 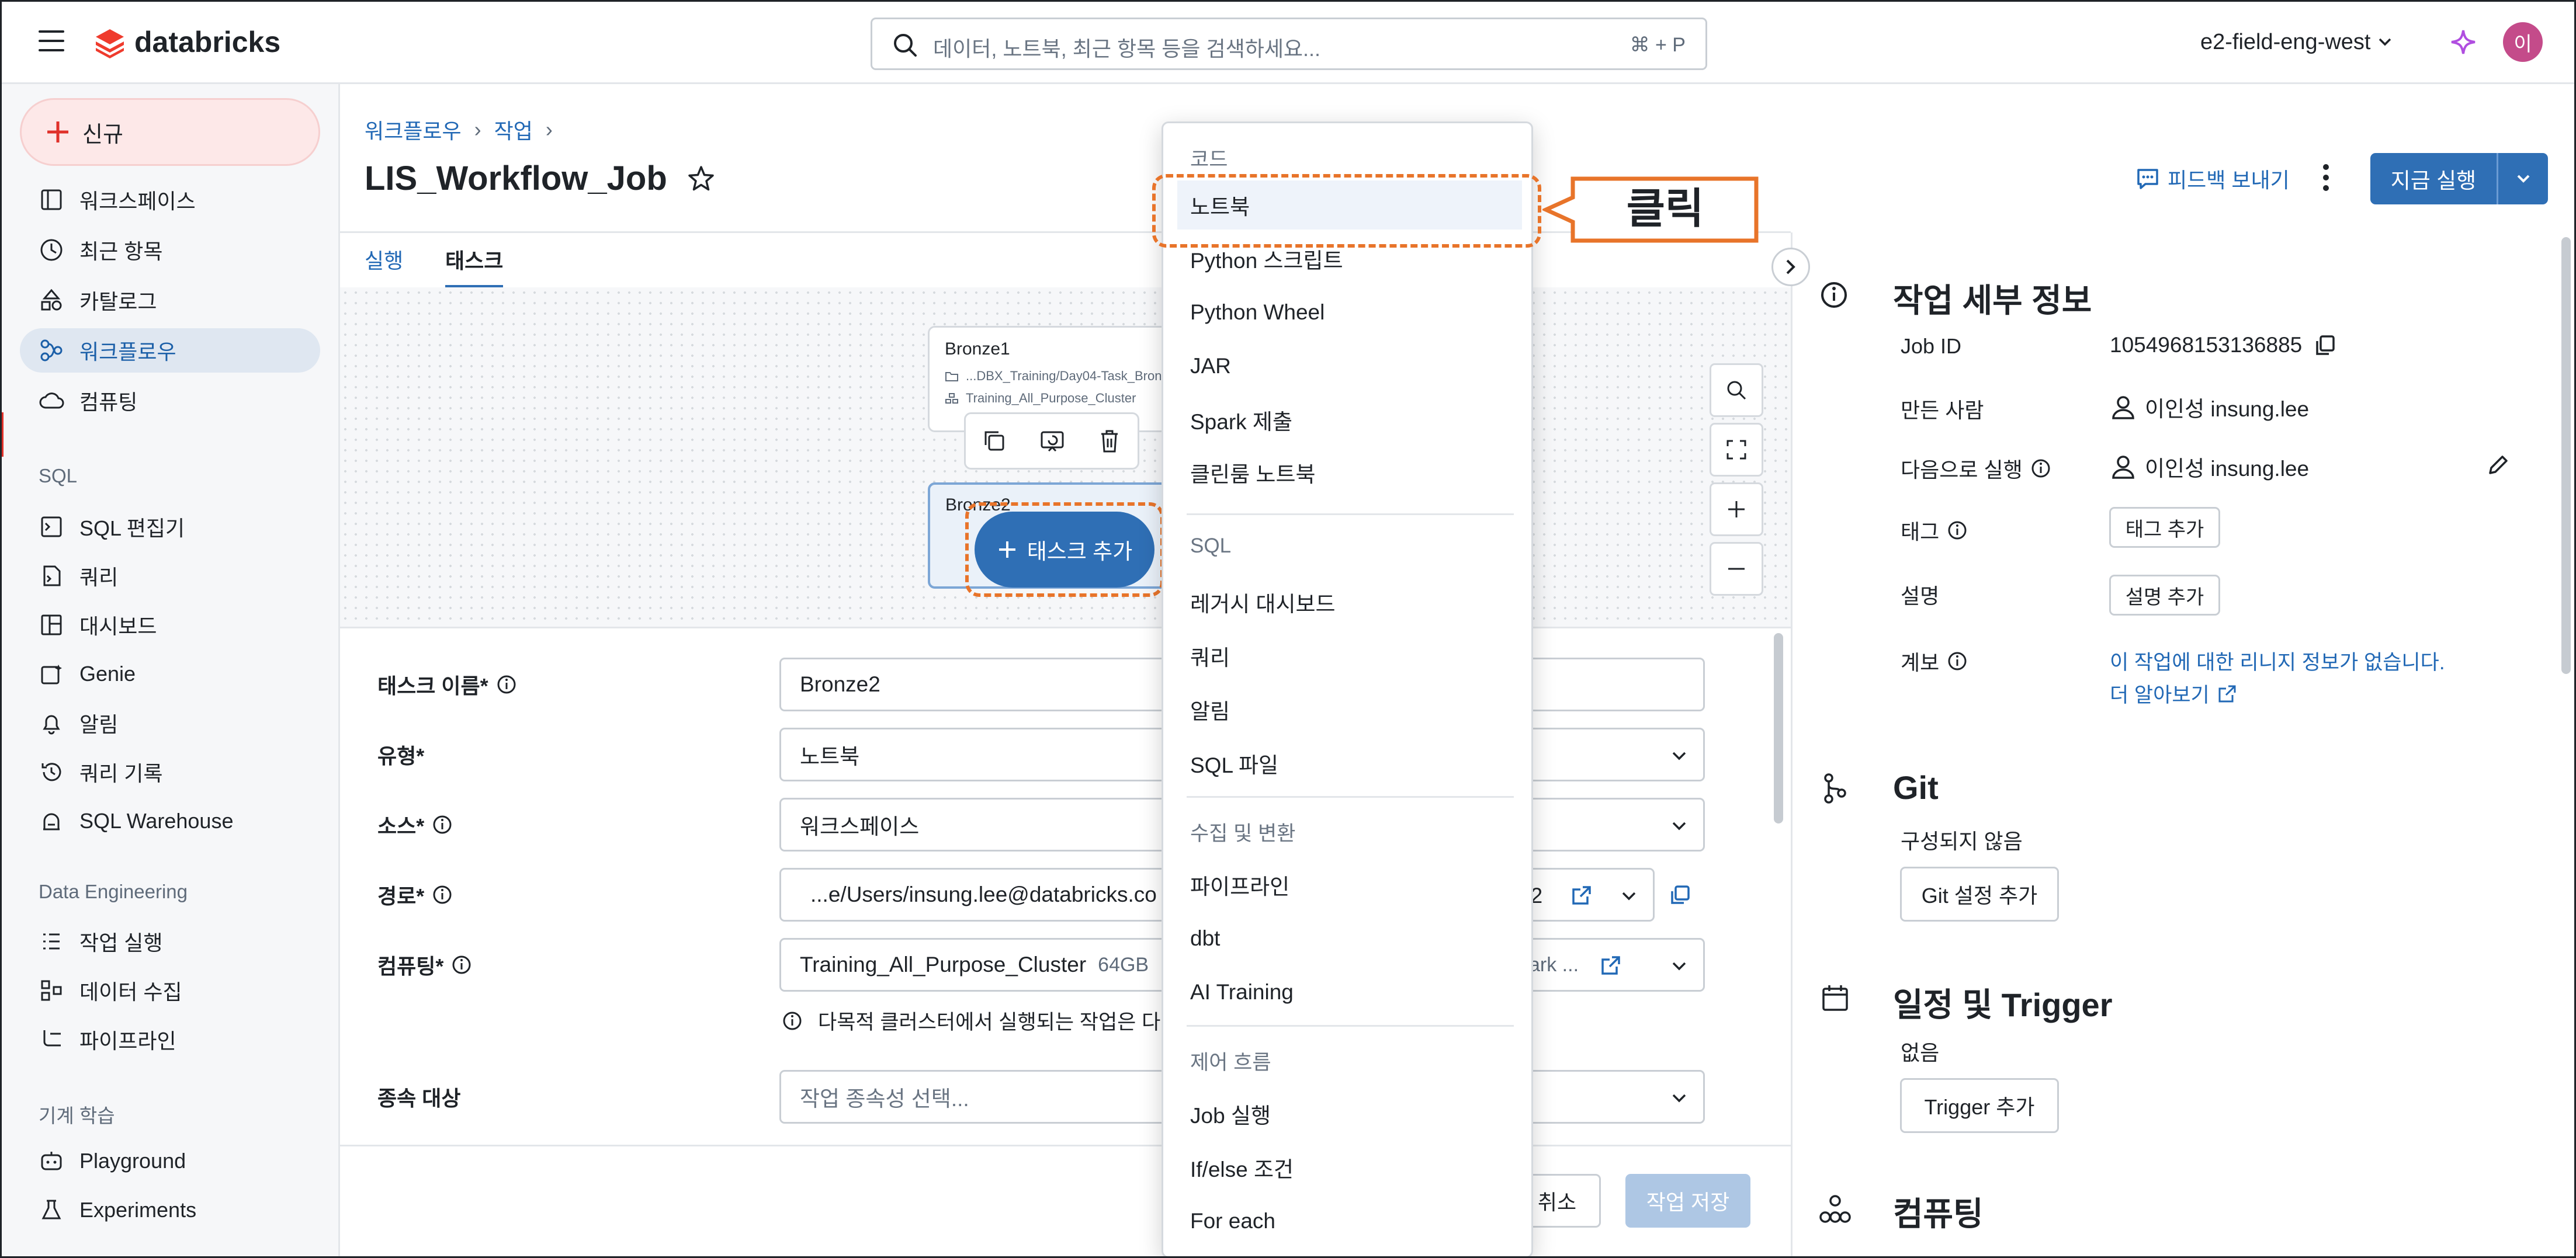 What do you see at coordinates (475, 266) in the screenshot?
I see `tab-tasks: 태스크` at bounding box center [475, 266].